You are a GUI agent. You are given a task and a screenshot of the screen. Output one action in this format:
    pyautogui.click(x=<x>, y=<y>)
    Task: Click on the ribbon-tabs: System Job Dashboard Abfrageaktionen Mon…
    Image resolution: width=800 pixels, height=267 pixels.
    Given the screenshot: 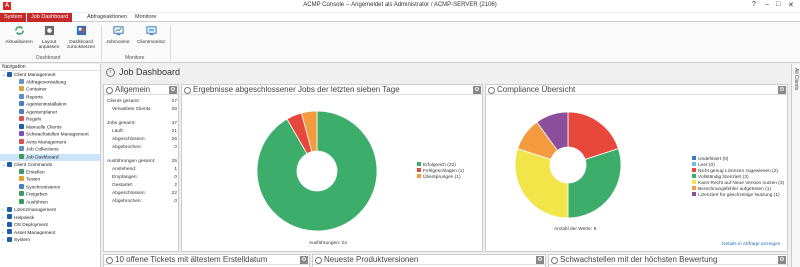 What is the action you would take?
    pyautogui.click(x=400, y=17)
    